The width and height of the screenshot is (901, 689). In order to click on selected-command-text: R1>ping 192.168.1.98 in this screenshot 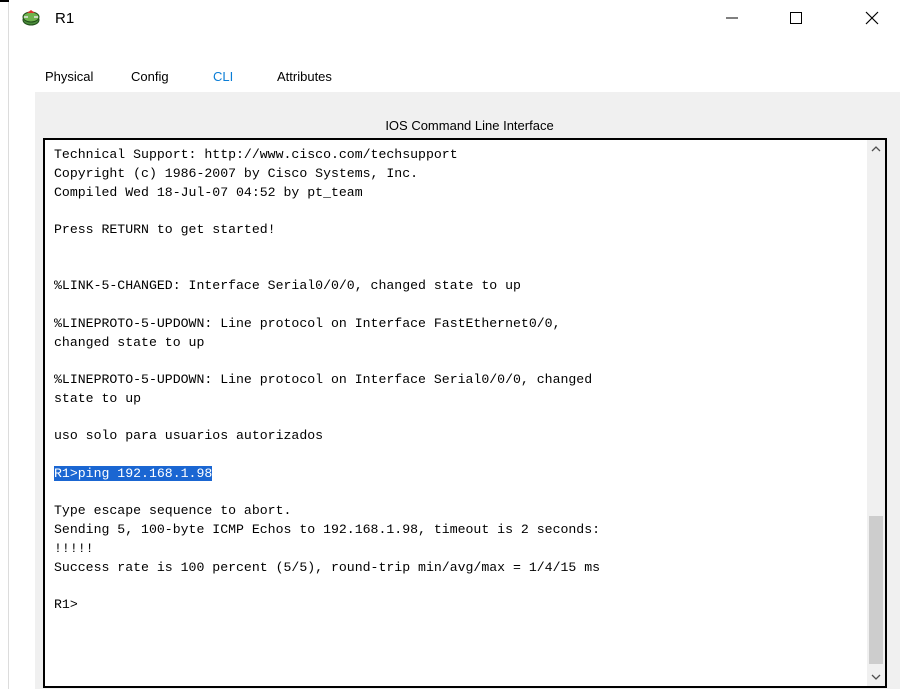, I will do `click(133, 473)`.